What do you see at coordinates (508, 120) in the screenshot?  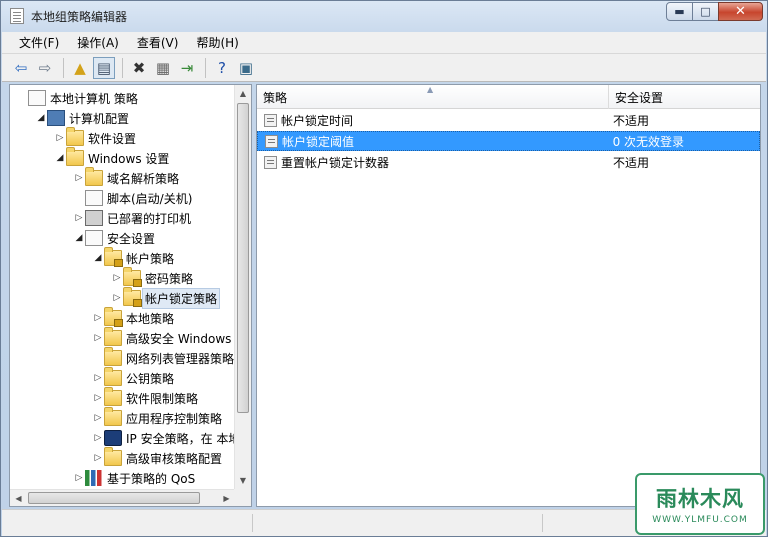 I see `list-item: 帐户锁定时间 不适用` at bounding box center [508, 120].